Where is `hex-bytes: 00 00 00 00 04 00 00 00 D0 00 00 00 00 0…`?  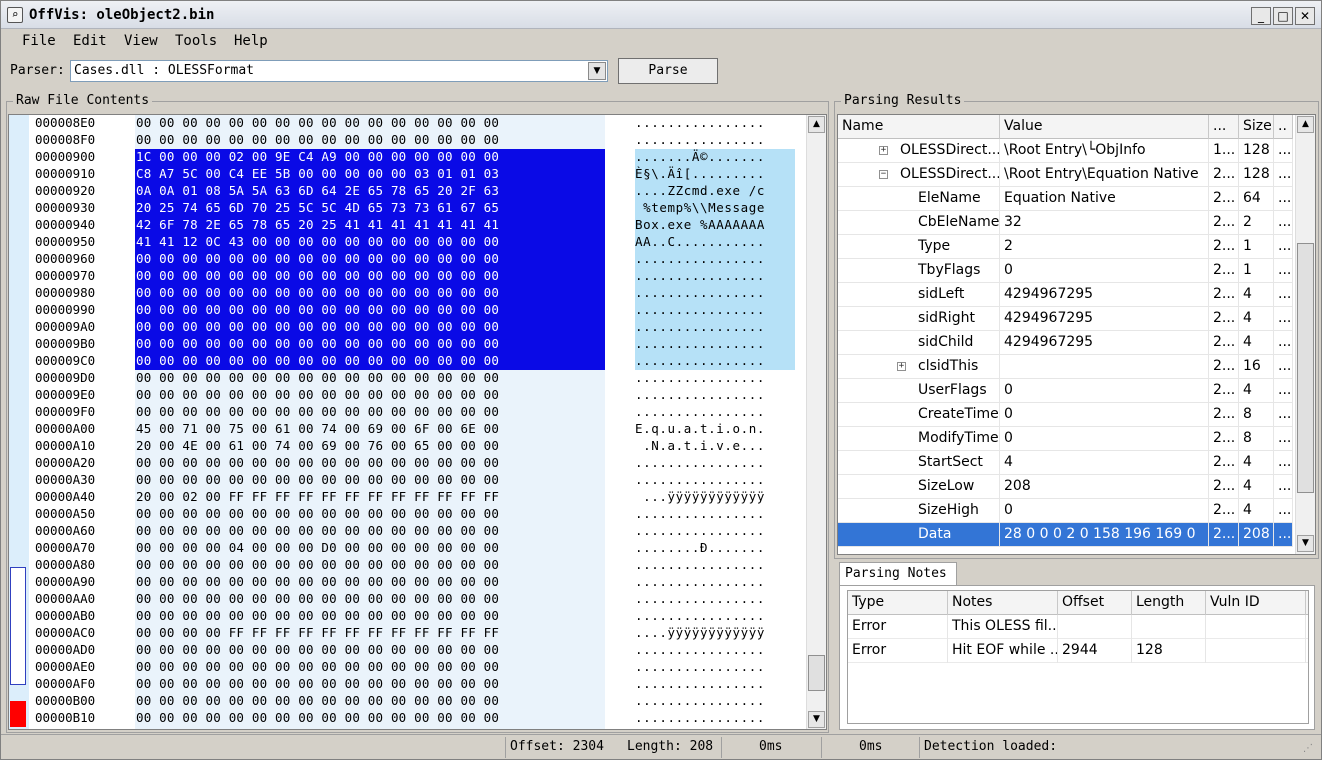
hex-bytes: 00 00 00 00 04 00 00 00 D0 00 00 00 00 0… is located at coordinates (373, 547).